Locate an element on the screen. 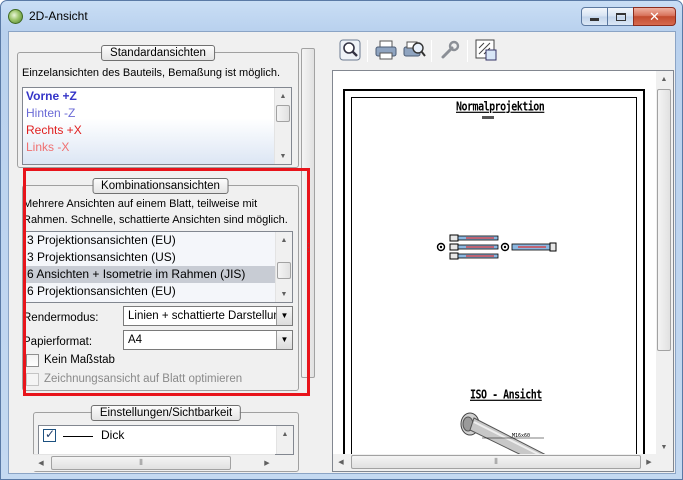 The width and height of the screenshot is (683, 480). title-bar: 2D-Ansicht ✕ is located at coordinates (341, 16).